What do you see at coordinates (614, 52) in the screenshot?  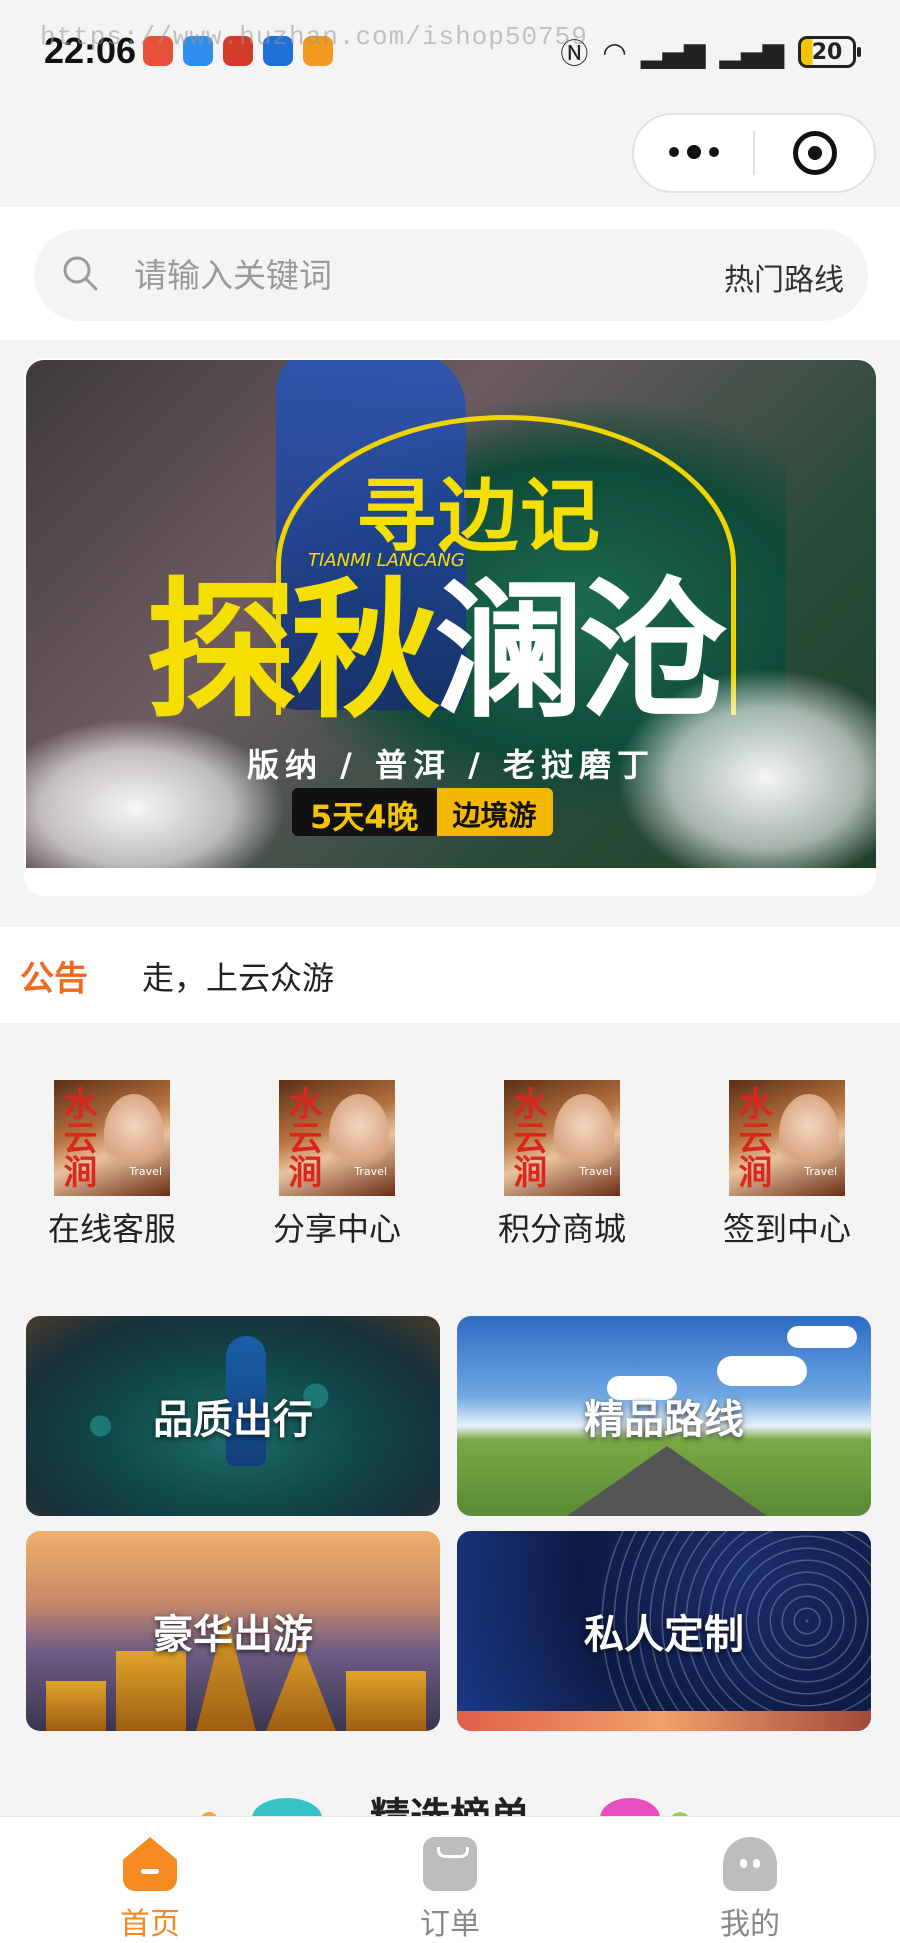 I see `wifi-icon: ◠` at bounding box center [614, 52].